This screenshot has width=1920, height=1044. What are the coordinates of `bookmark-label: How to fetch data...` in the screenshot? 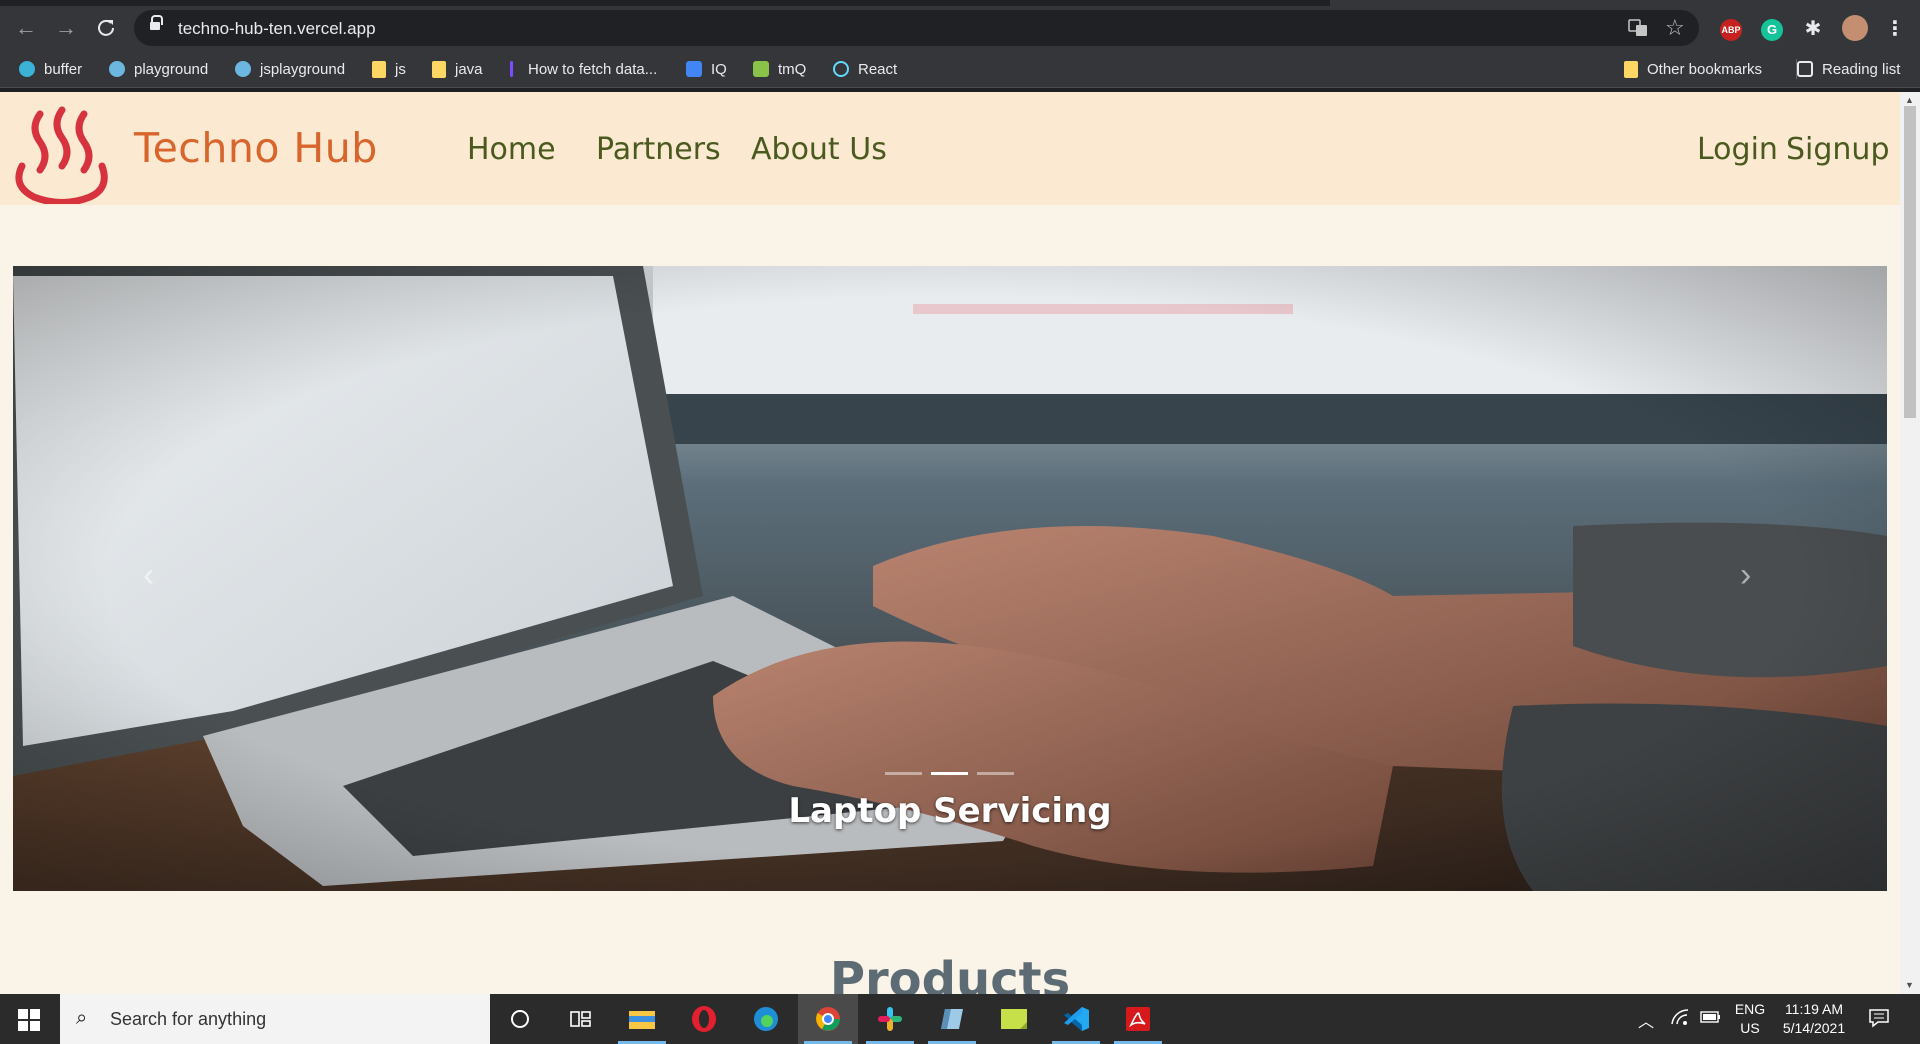 It's located at (593, 69).